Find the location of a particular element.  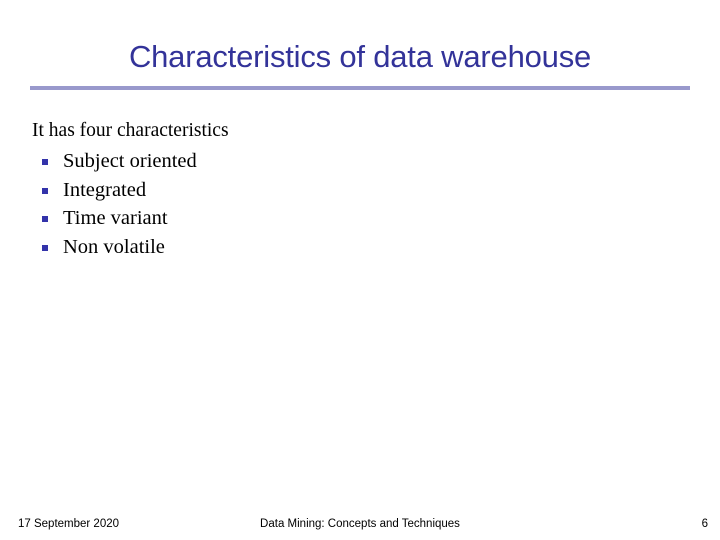

slide-title-block: Characteristics of data warehouse is located at coordinates (360, 57).